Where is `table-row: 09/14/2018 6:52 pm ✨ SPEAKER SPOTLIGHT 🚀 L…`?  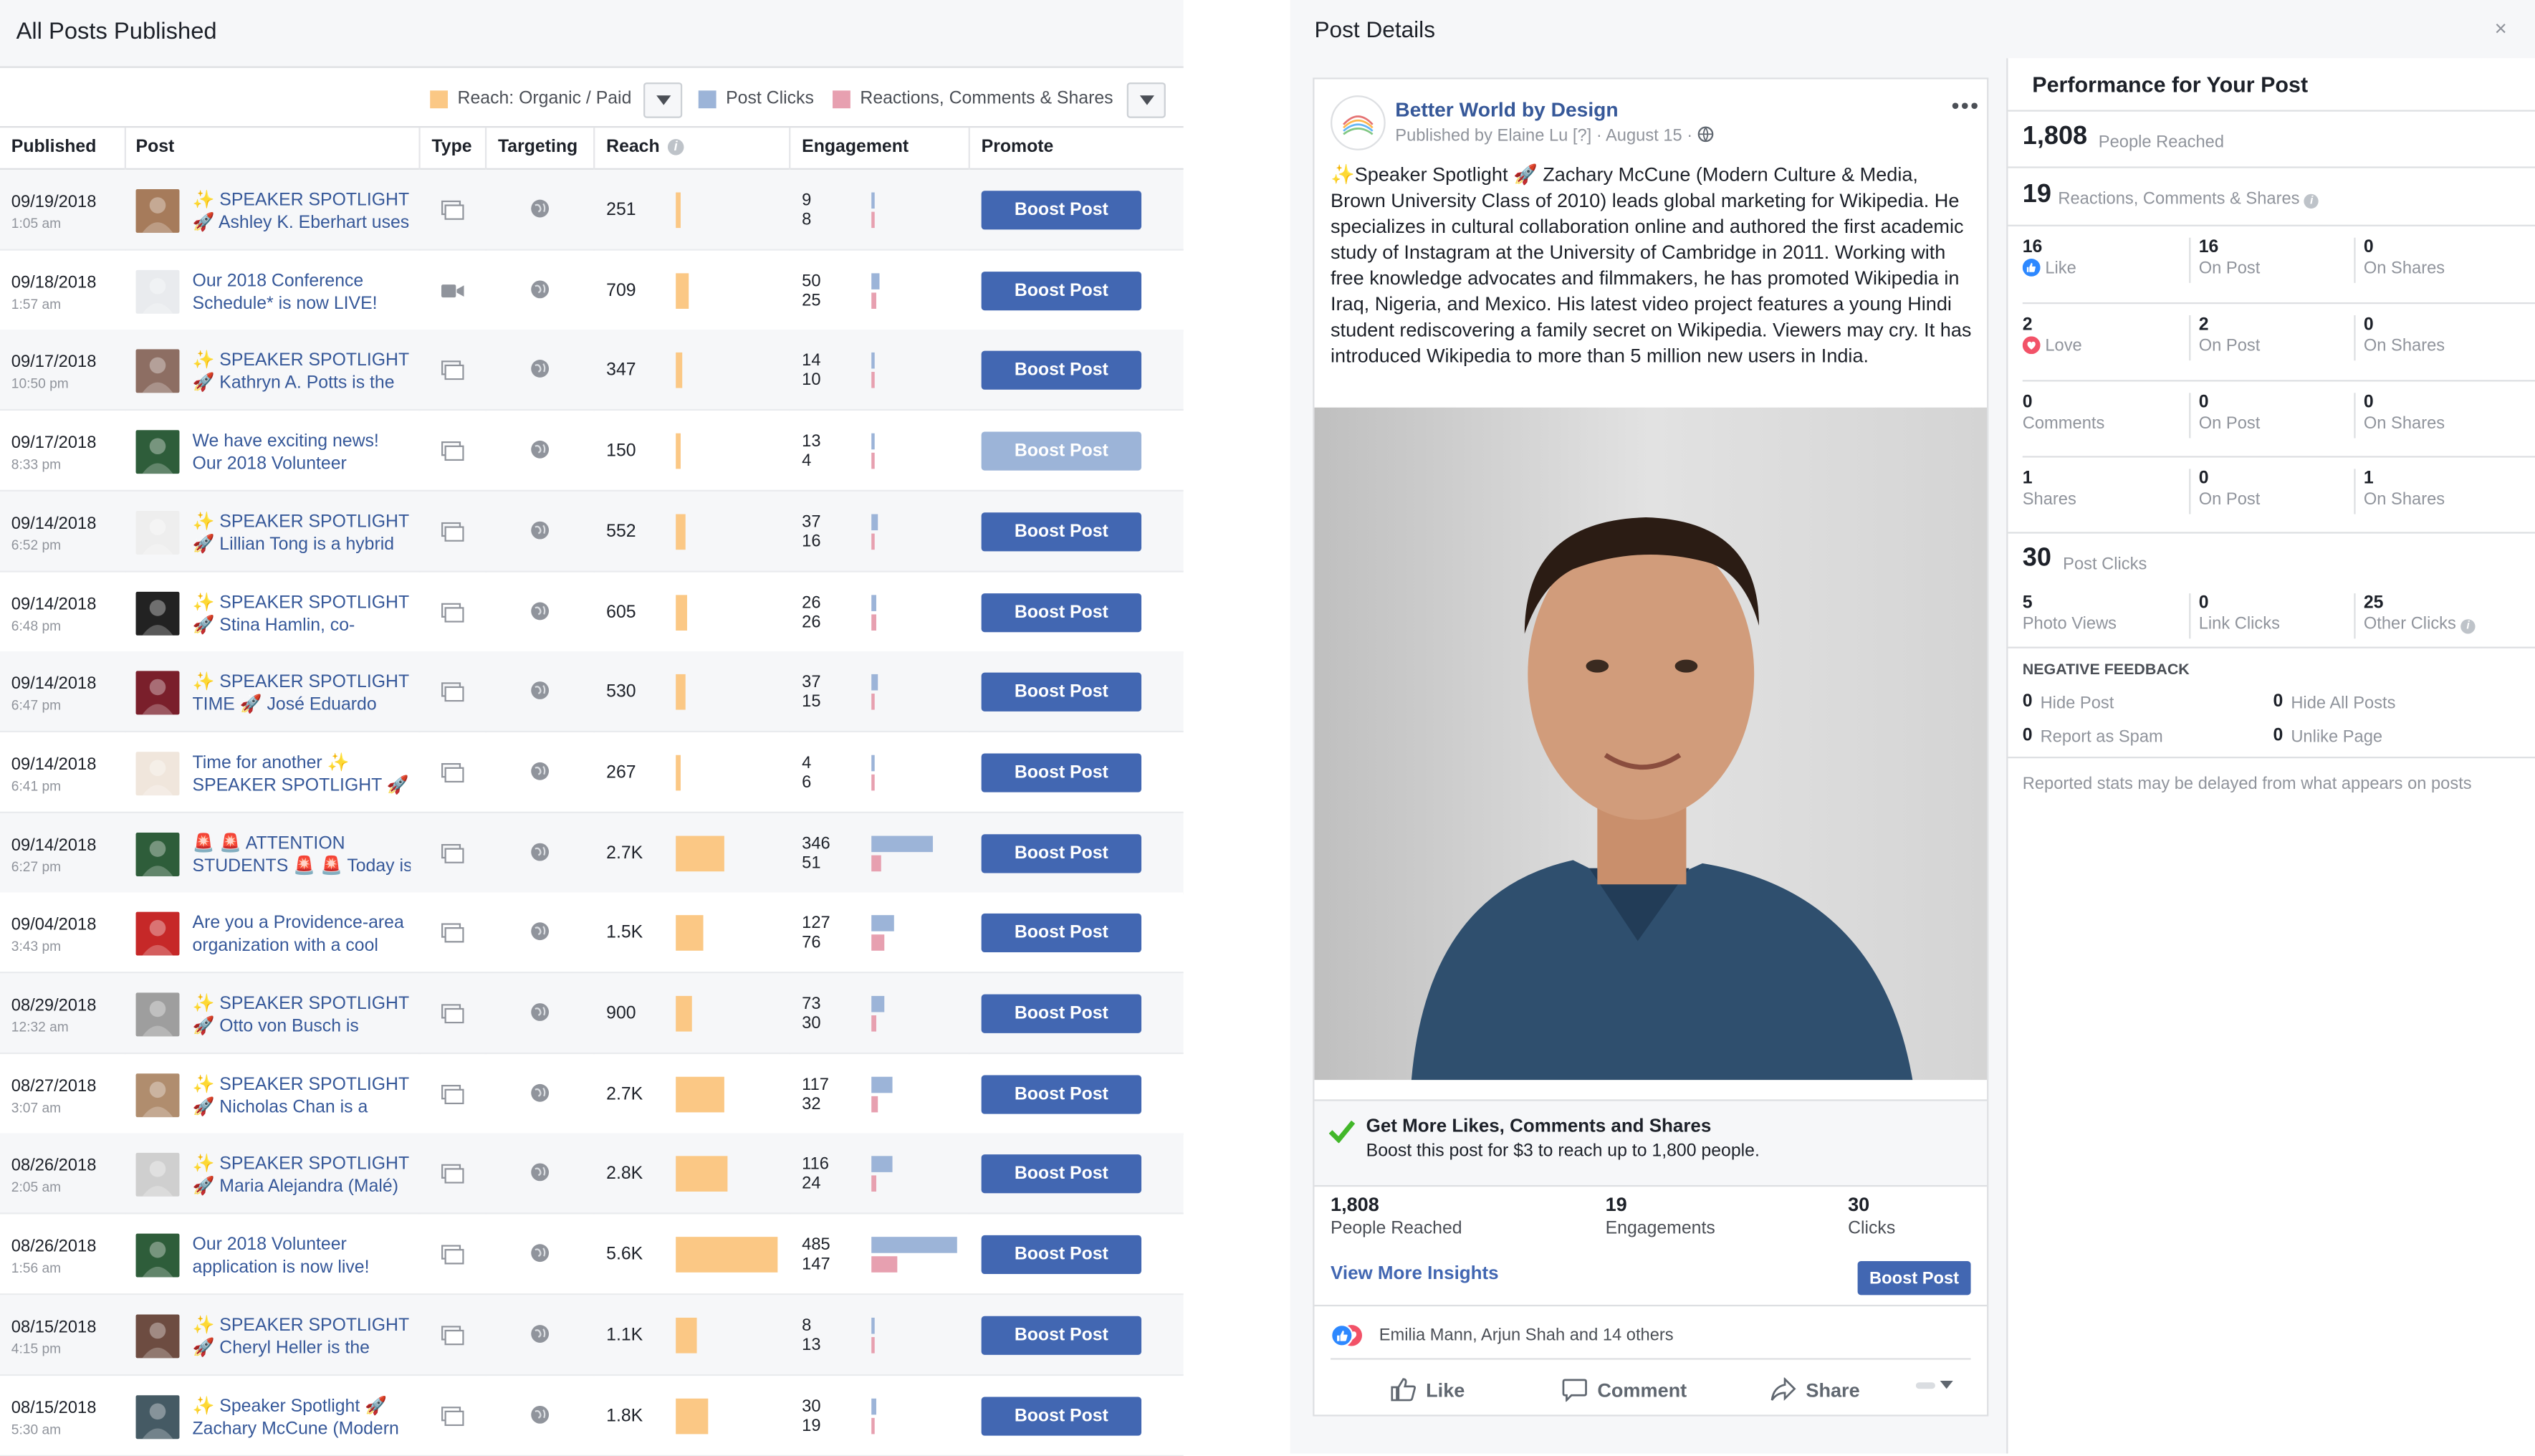 table-row: 09/14/2018 6:52 pm ✨ SPEAKER SPOTLIGHT 🚀 L… is located at coordinates (592, 532).